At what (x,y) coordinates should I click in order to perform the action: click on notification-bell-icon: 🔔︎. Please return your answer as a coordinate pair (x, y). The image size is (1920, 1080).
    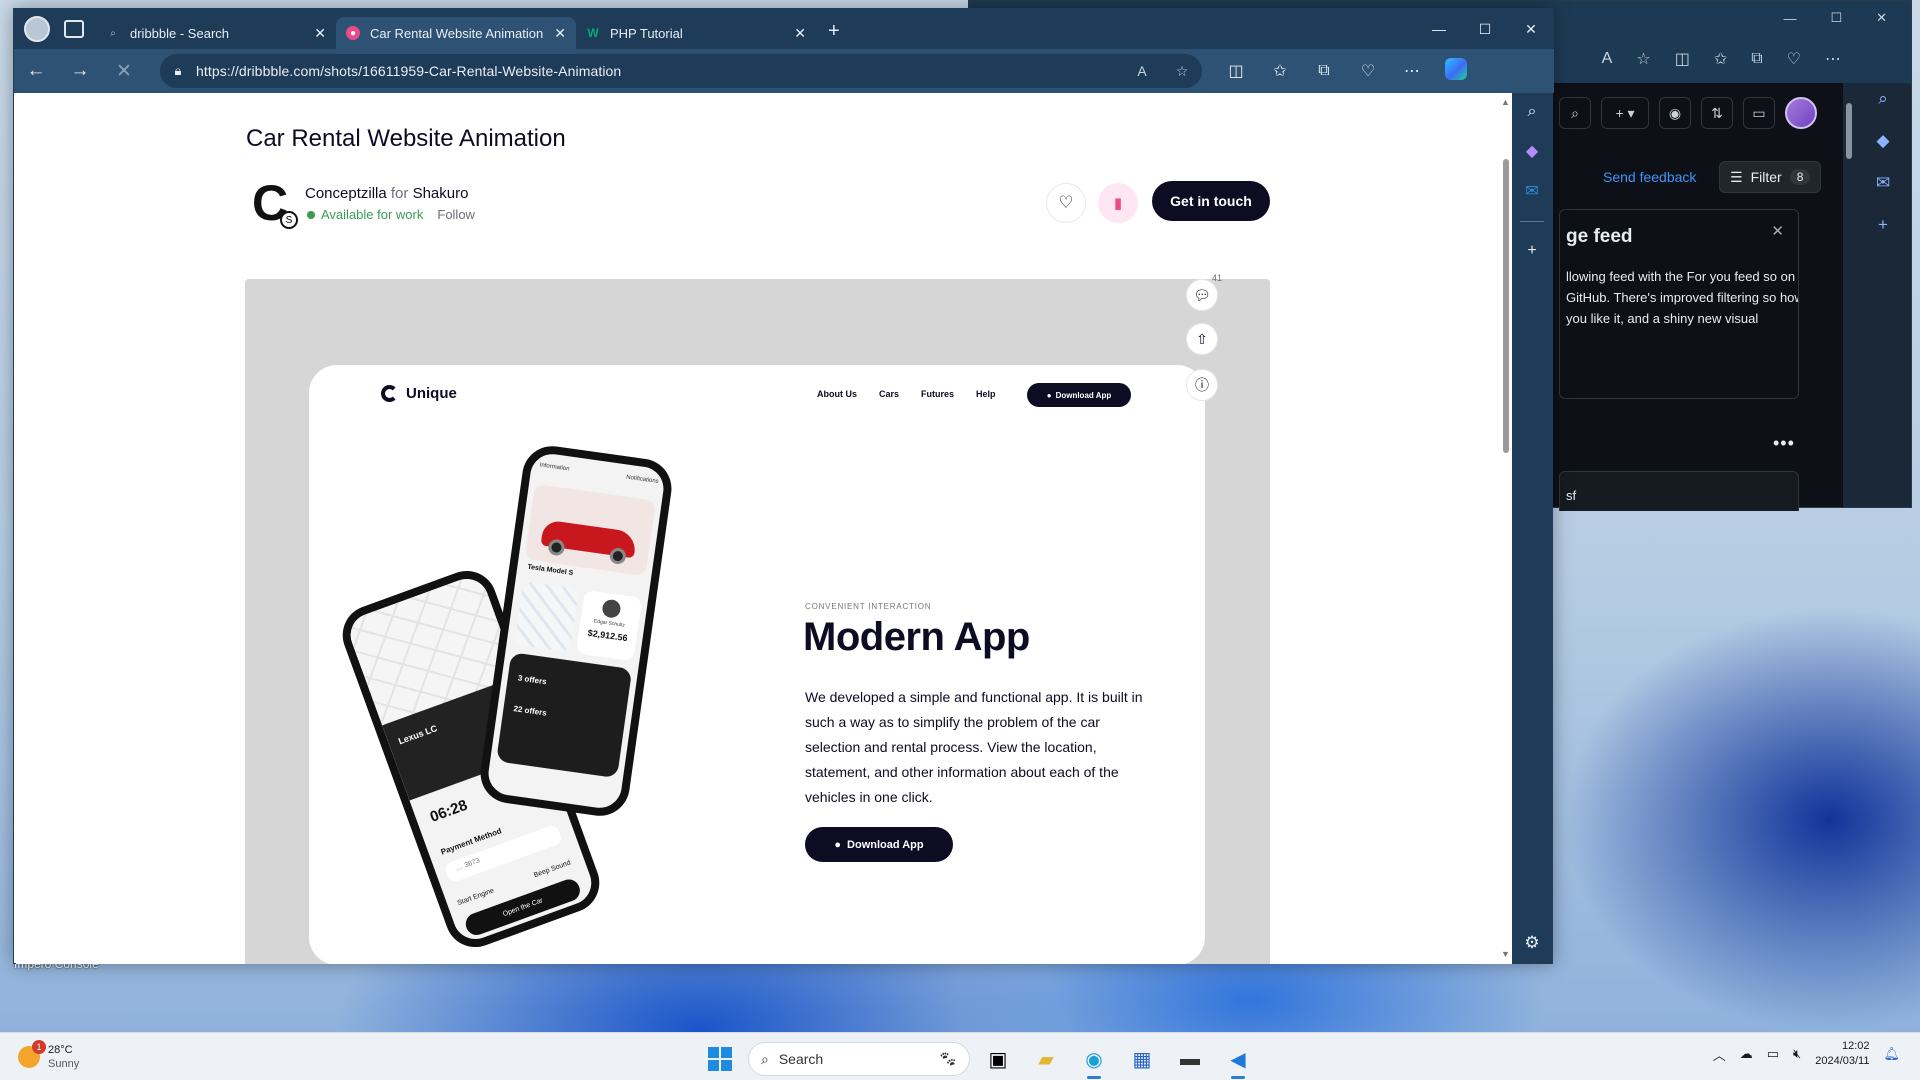
    Looking at the image, I should click on (1891, 1054).